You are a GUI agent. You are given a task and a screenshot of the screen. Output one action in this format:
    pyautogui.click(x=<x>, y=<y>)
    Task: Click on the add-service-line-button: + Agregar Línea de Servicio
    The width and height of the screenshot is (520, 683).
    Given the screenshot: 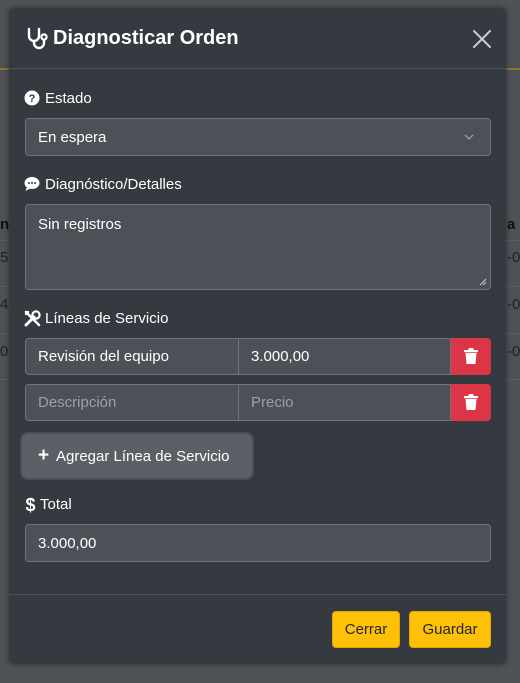 What is the action you would take?
    pyautogui.click(x=137, y=456)
    